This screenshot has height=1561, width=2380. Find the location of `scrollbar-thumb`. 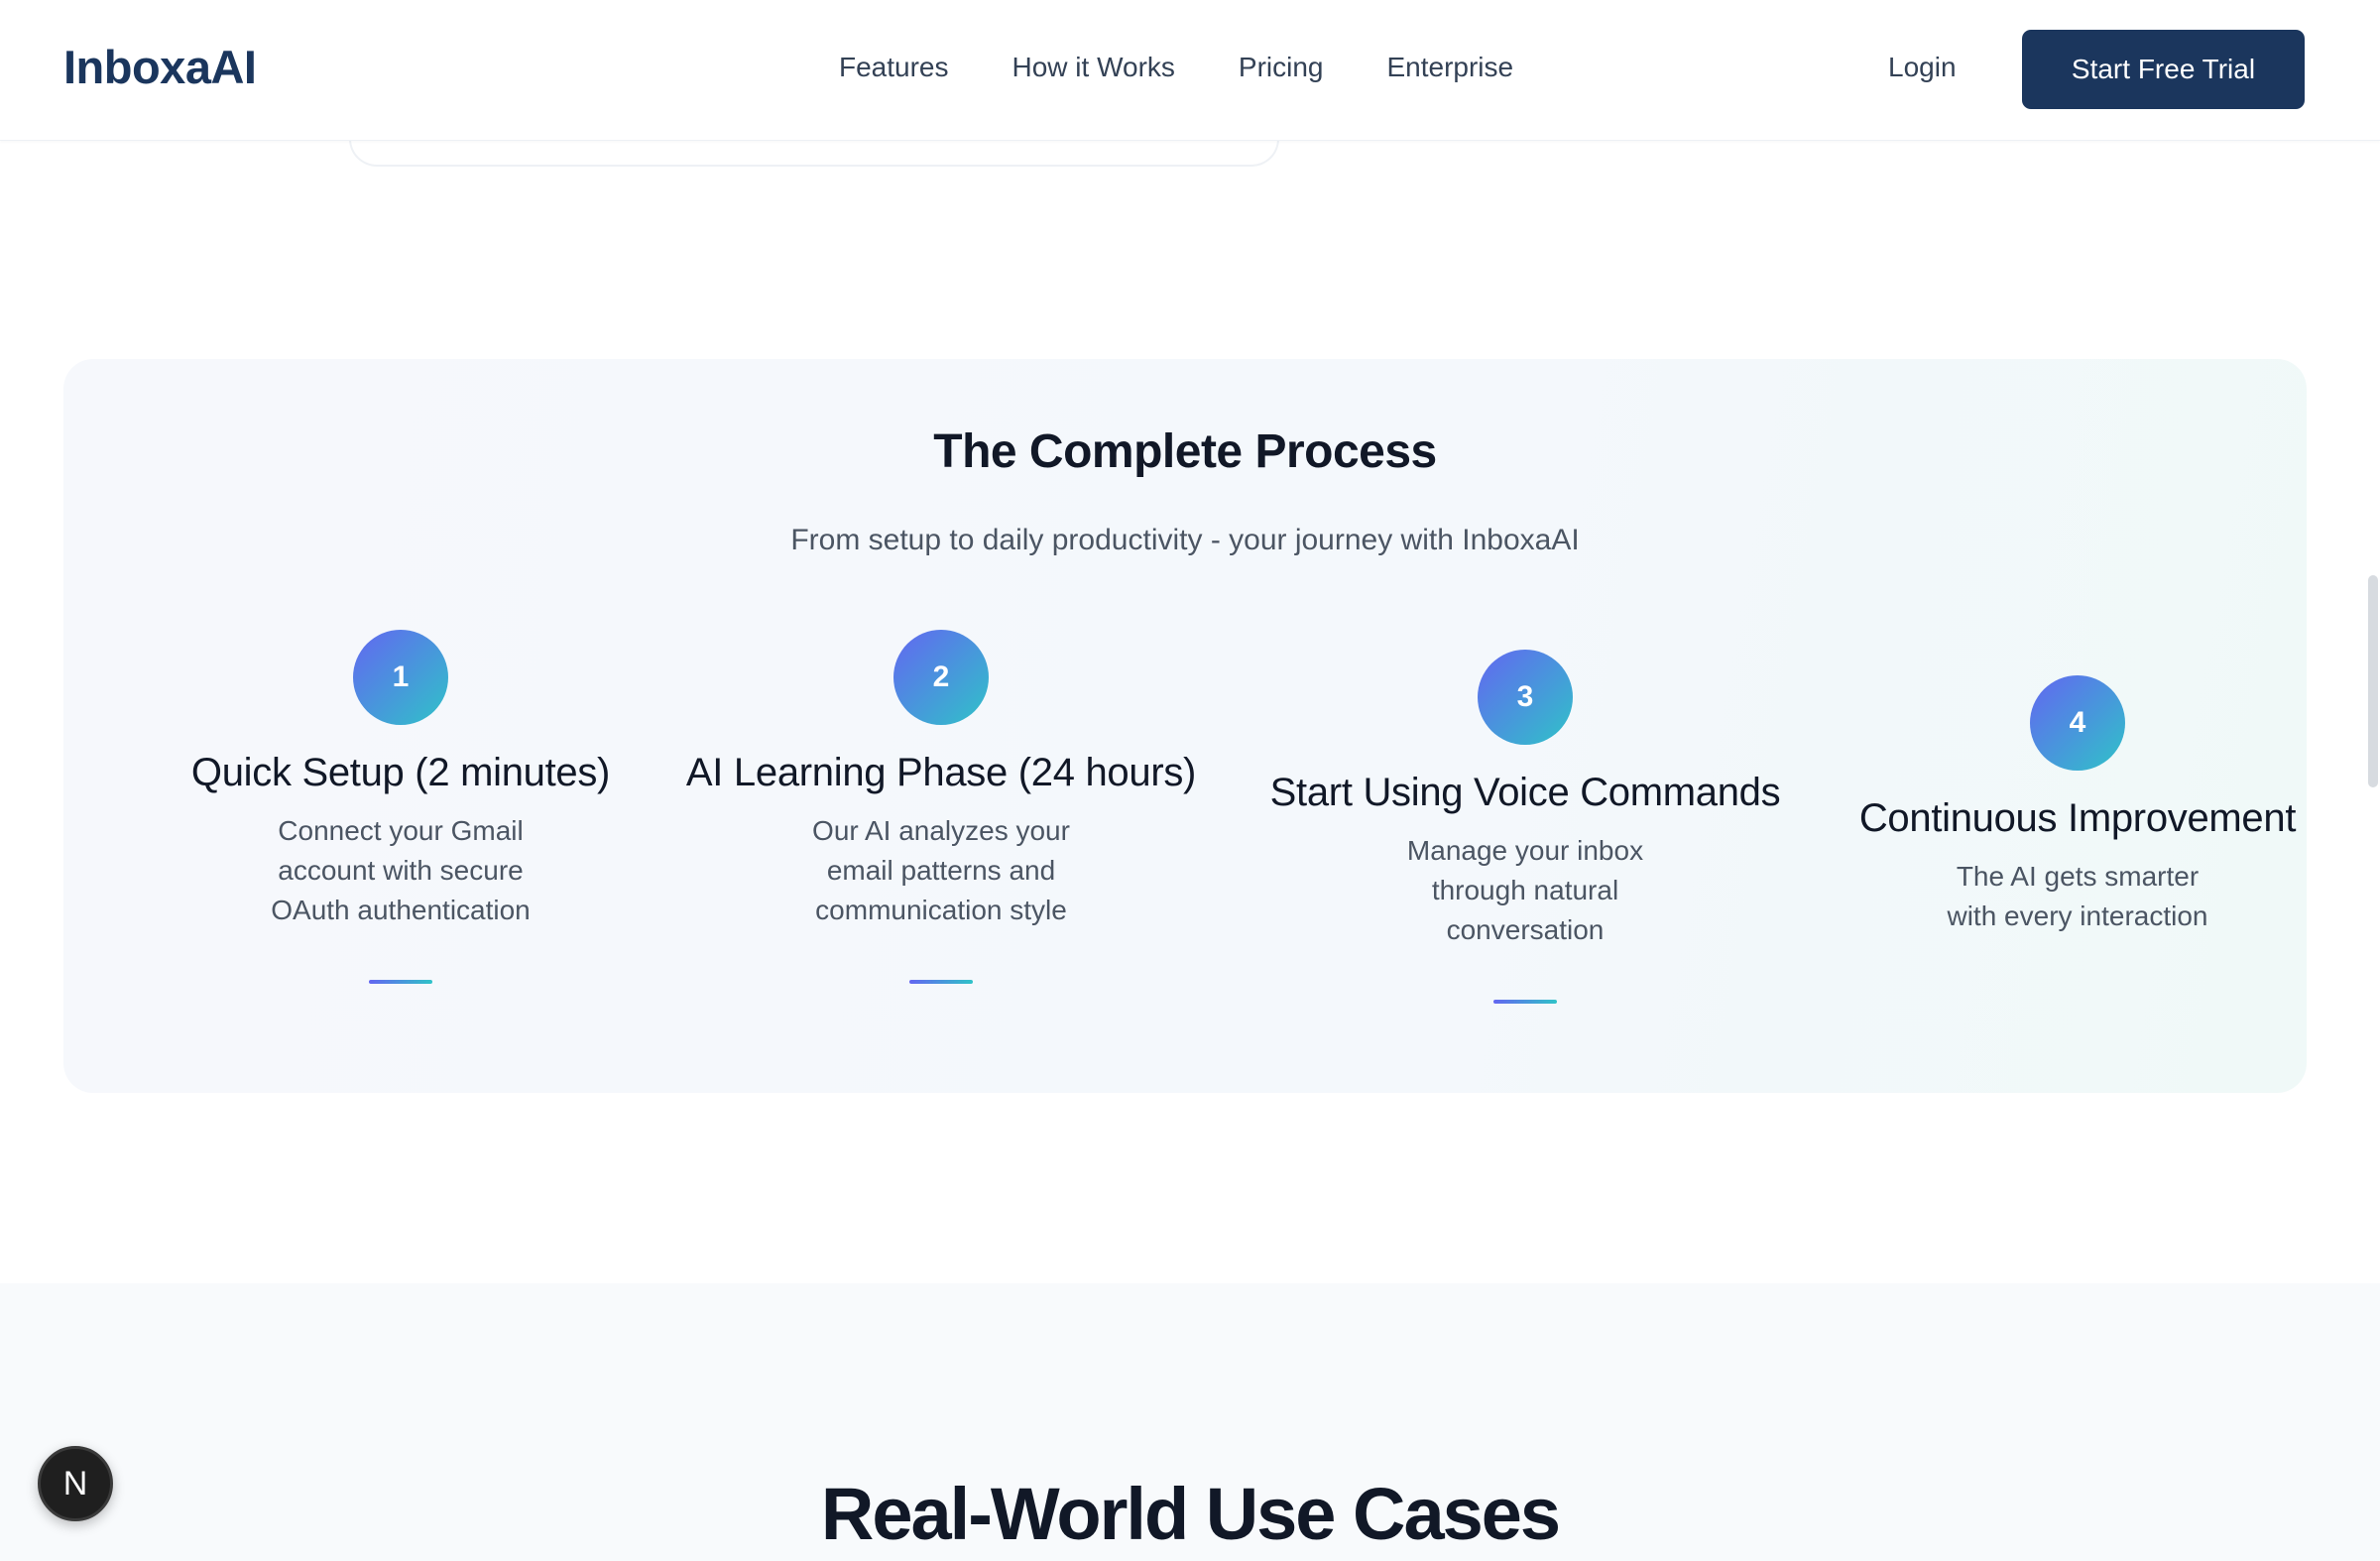

scrollbar-thumb is located at coordinates (2373, 681).